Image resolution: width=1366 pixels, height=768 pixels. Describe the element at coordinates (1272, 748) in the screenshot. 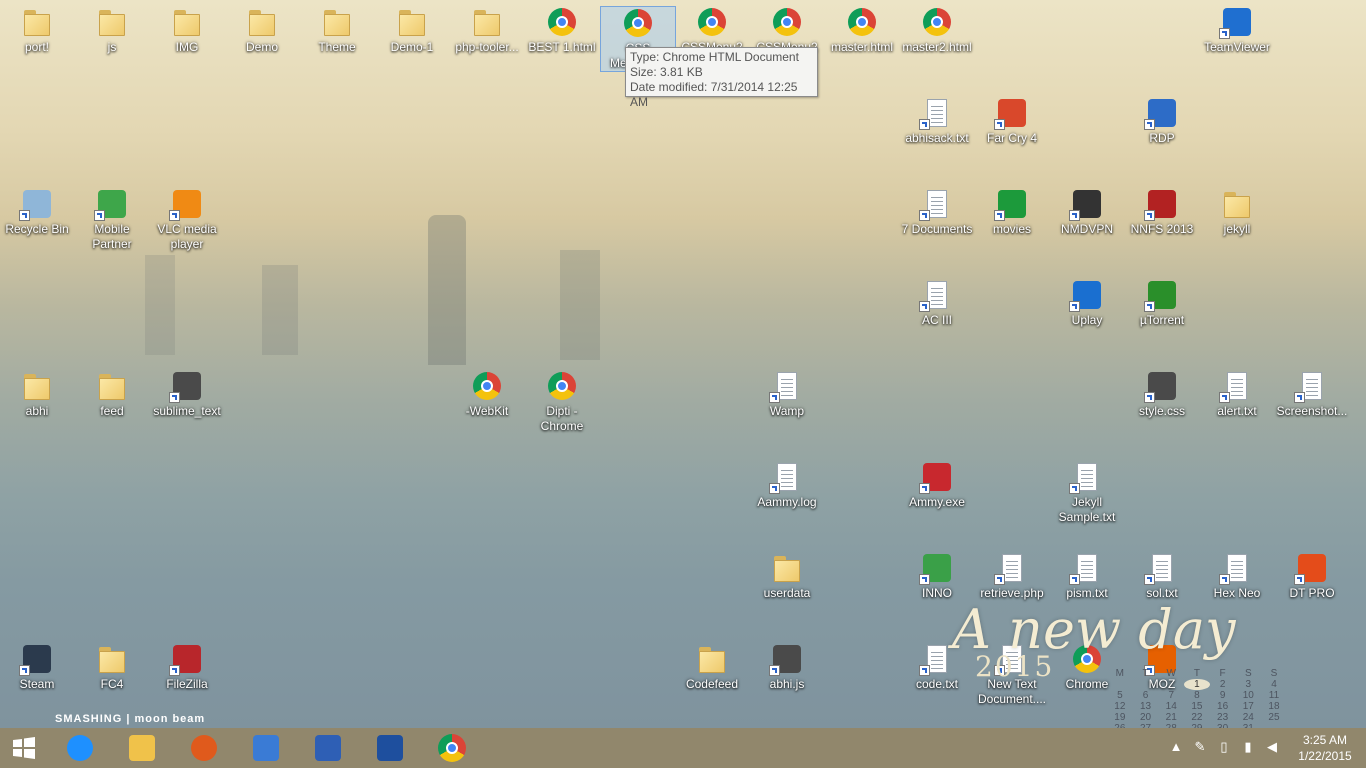

I see `volume-icon: ◀` at that location.